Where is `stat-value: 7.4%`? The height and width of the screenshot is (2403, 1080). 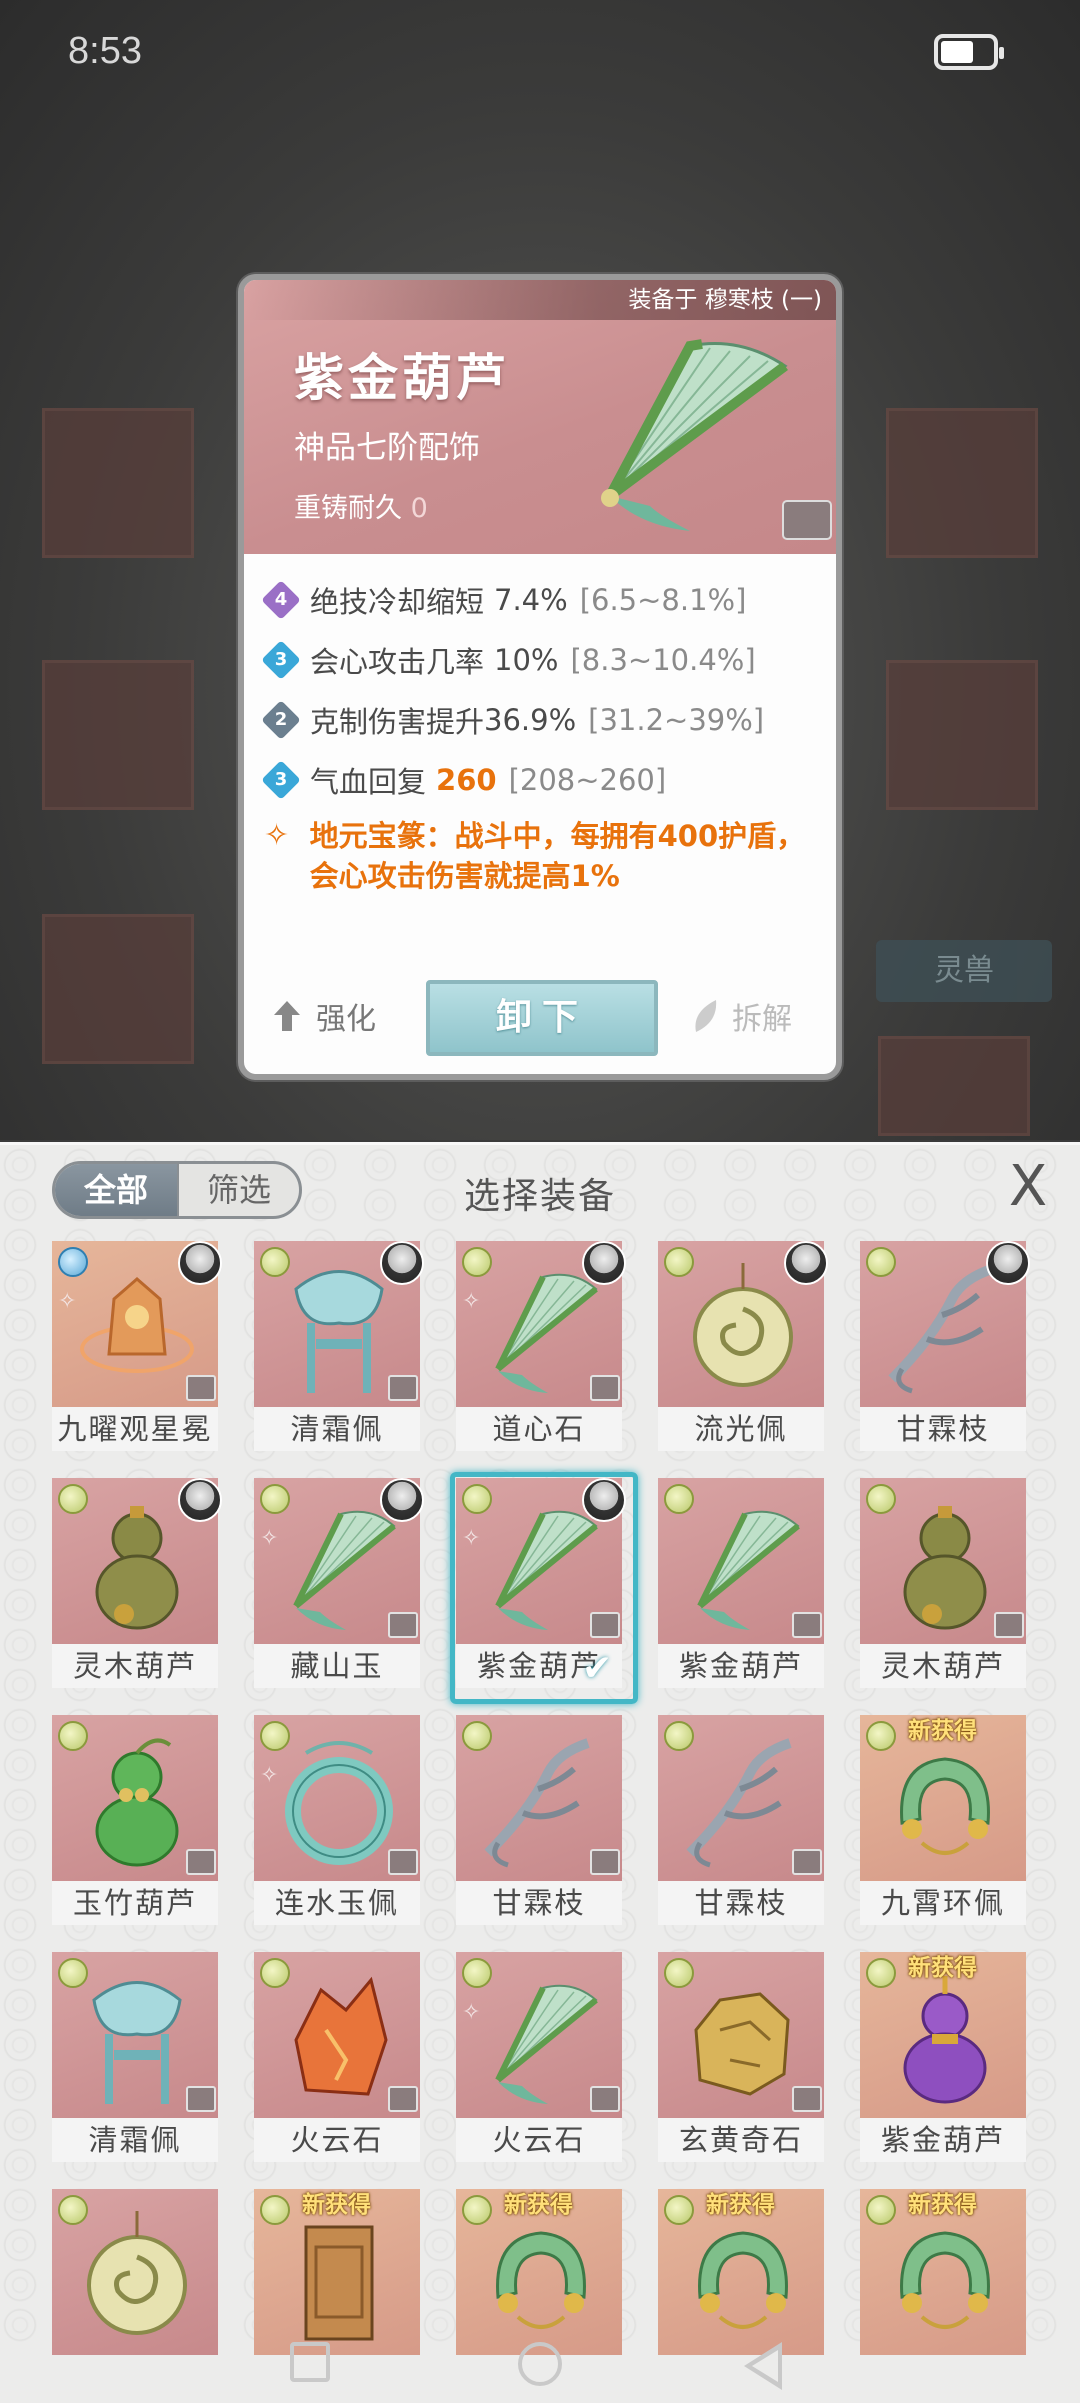 stat-value: 7.4% is located at coordinates (531, 600).